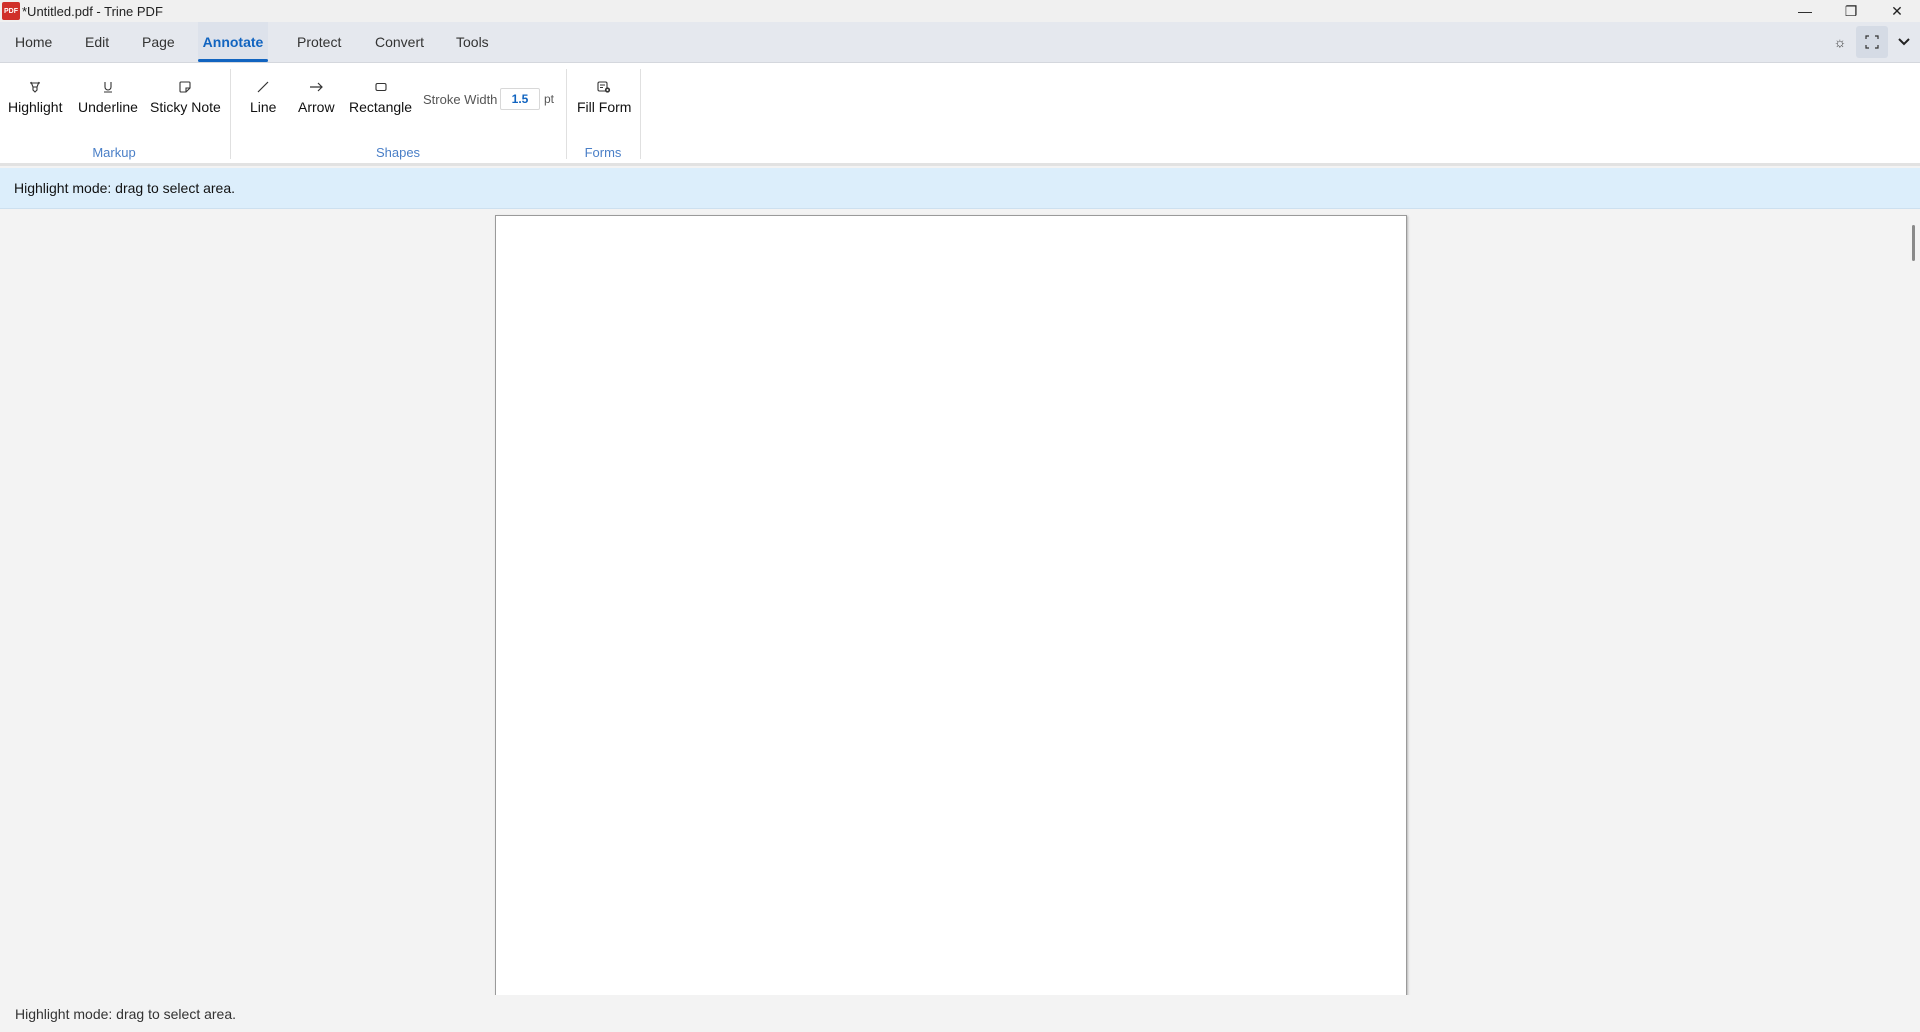 The image size is (1920, 1032). Describe the element at coordinates (1805, 11) in the screenshot. I see `minimize-button: —` at that location.